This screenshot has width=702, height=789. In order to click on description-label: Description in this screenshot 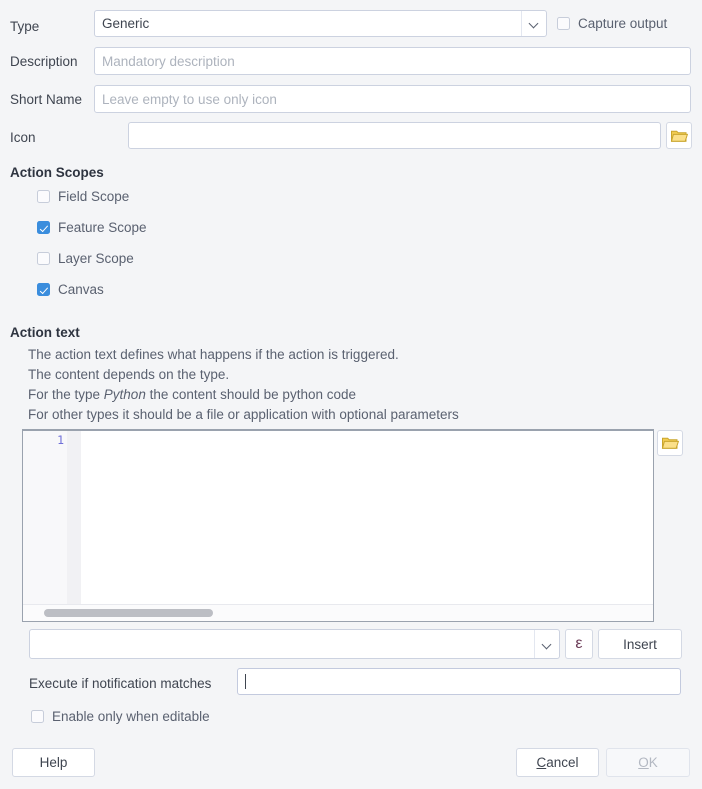, I will do `click(44, 61)`.